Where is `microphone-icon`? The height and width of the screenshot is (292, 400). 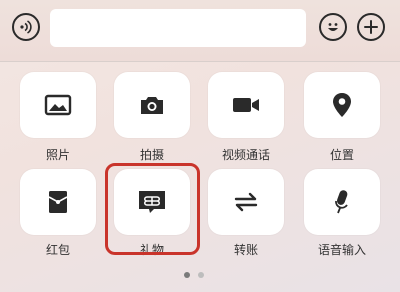 microphone-icon is located at coordinates (341, 202).